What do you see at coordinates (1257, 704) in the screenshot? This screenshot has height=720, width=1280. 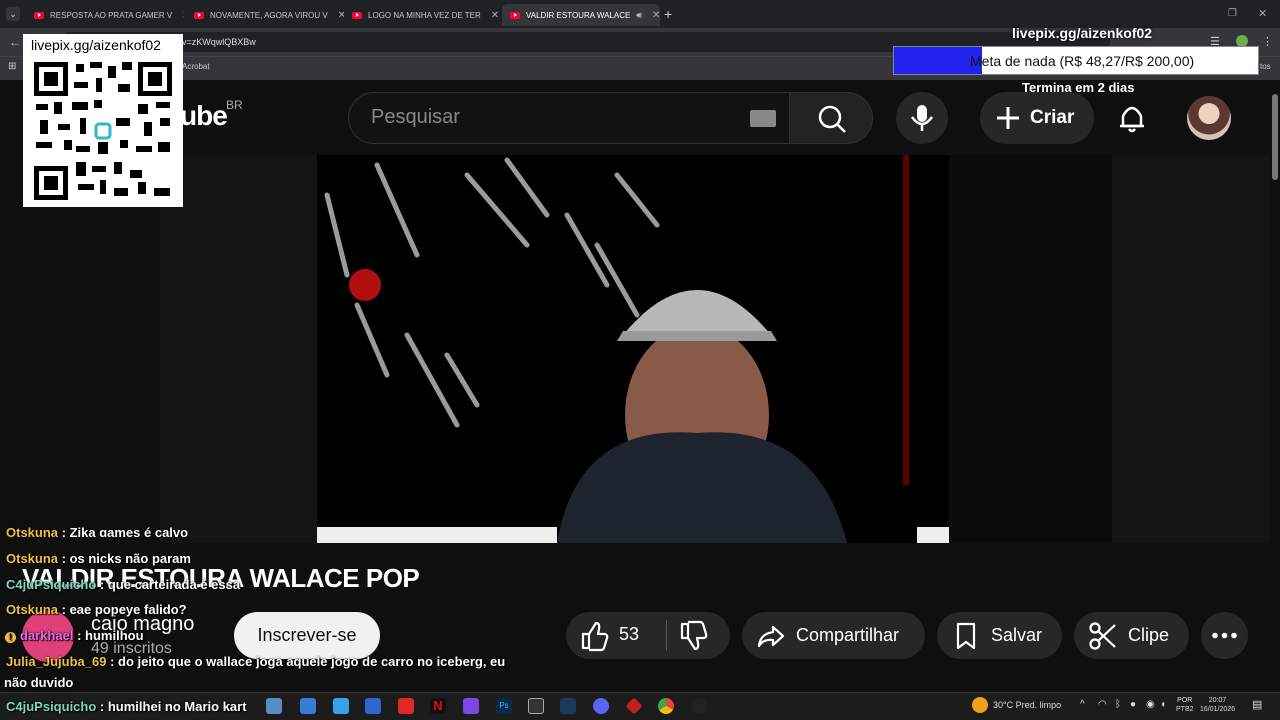 I see `notification-center-icon: ▤` at bounding box center [1257, 704].